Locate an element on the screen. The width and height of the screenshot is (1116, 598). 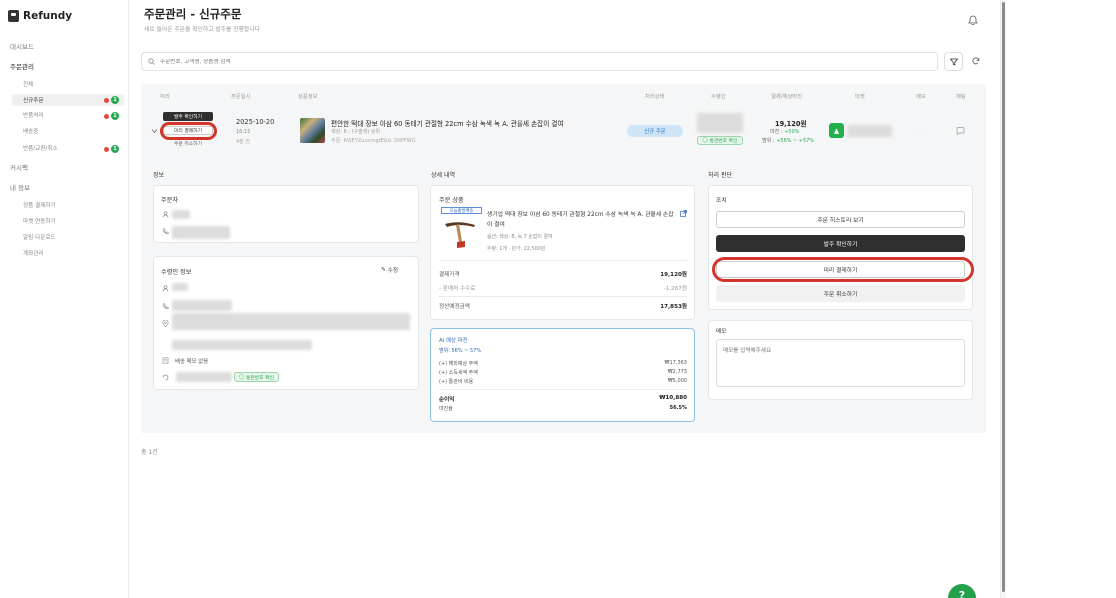
help-icon: ? is located at coordinates (962, 593).